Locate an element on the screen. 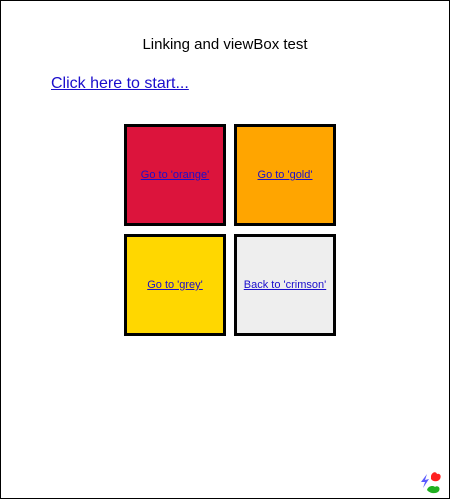  page-title: Linking and viewBox test is located at coordinates (225, 44).